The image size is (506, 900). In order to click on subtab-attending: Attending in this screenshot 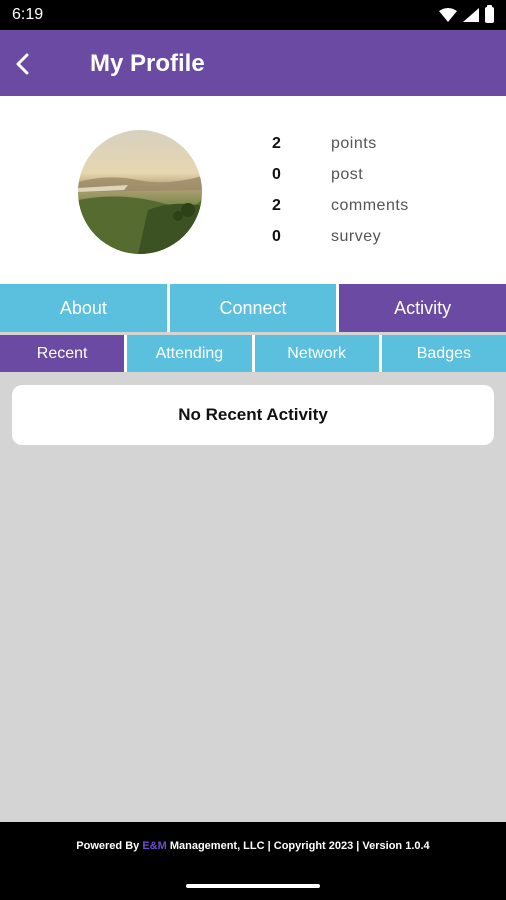, I will do `click(189, 353)`.